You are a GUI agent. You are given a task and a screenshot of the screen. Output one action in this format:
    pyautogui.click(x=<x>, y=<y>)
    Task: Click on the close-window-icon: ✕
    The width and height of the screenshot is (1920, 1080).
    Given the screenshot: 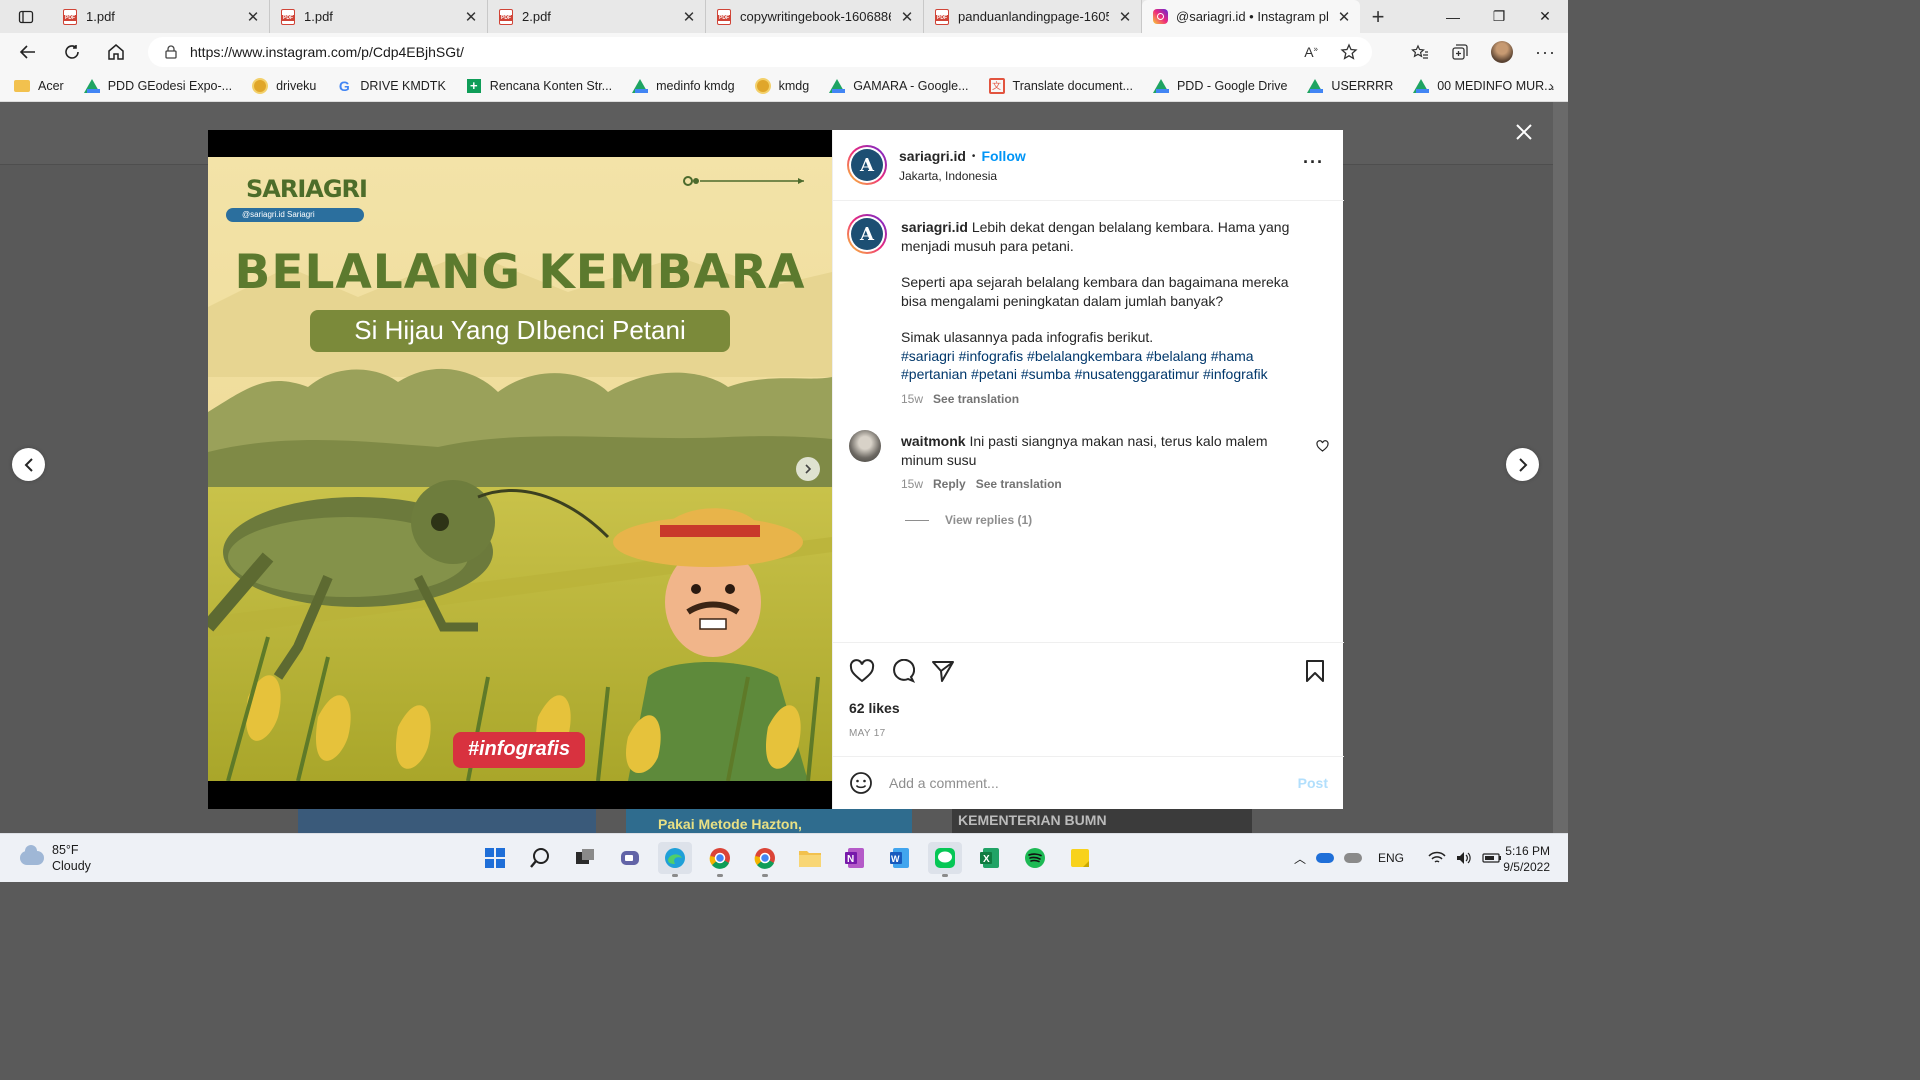 What is the action you would take?
    pyautogui.click(x=1545, y=16)
    